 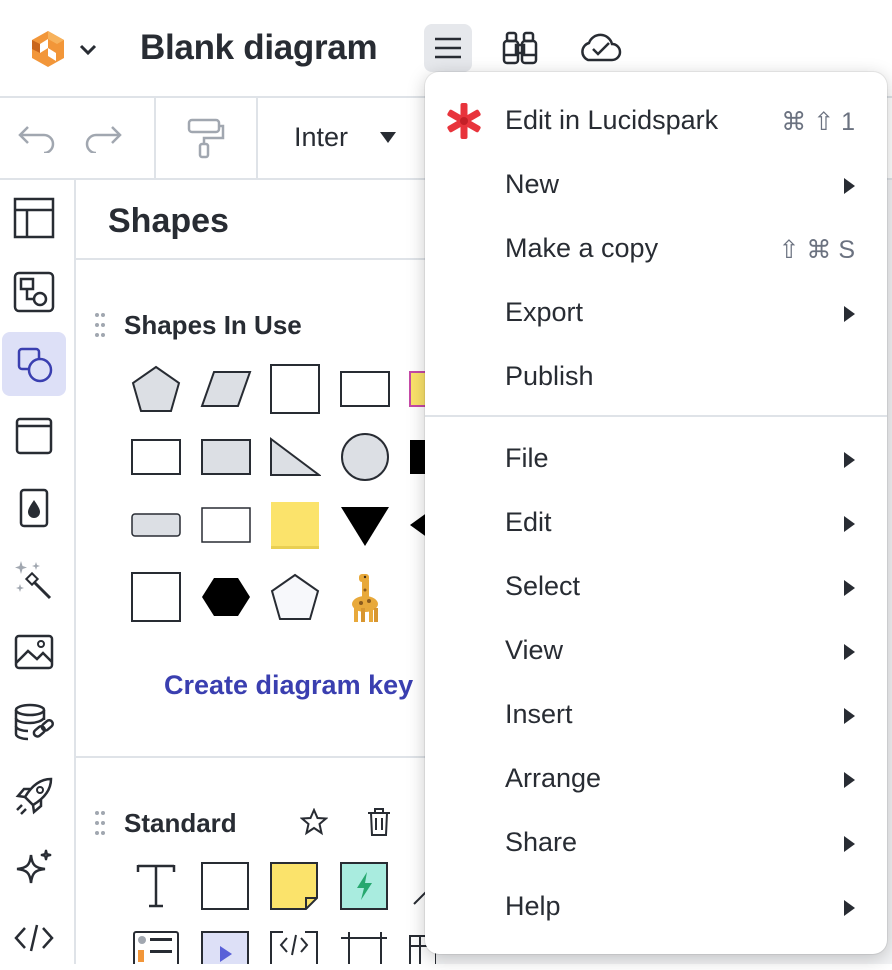 I want to click on menu-item-label: Make a copy, so click(x=582, y=248).